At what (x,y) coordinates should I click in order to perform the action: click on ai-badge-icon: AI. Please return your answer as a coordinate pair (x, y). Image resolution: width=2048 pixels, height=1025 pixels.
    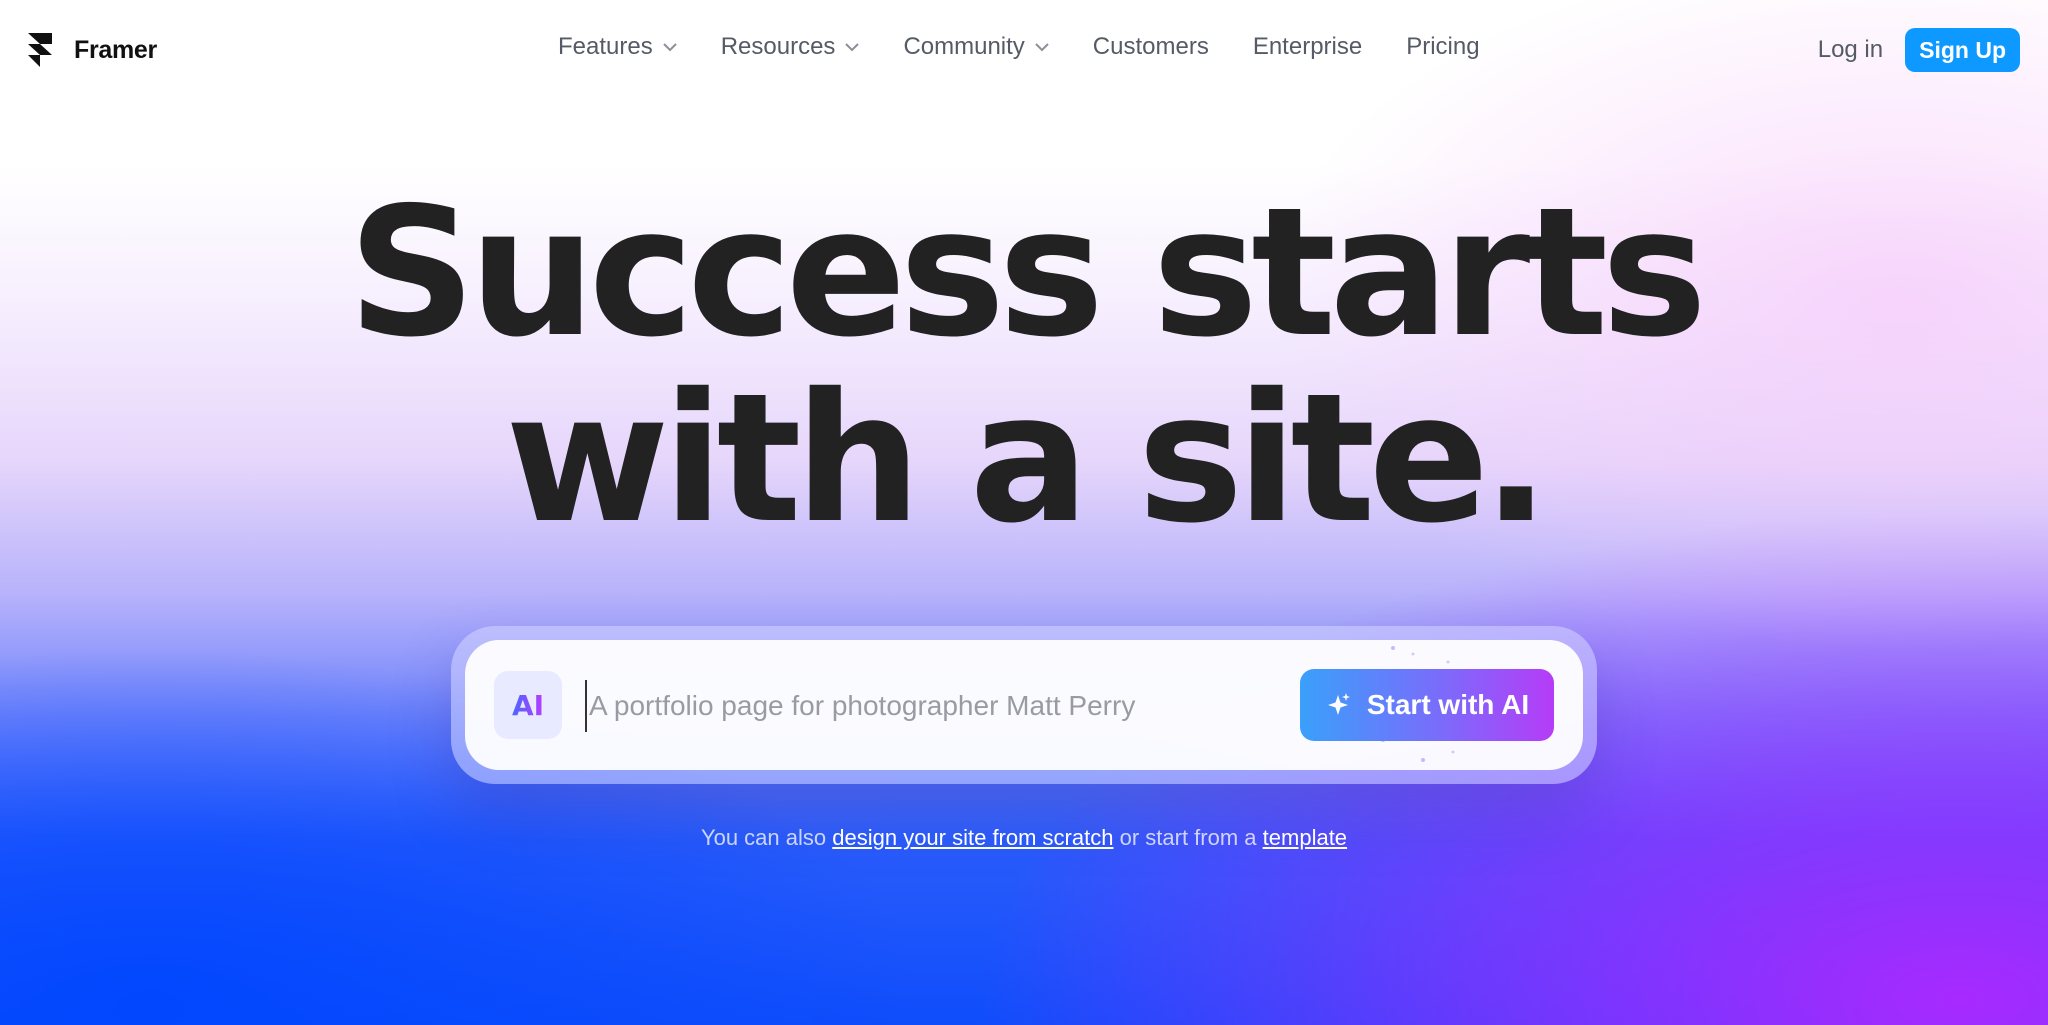
    Looking at the image, I should click on (528, 705).